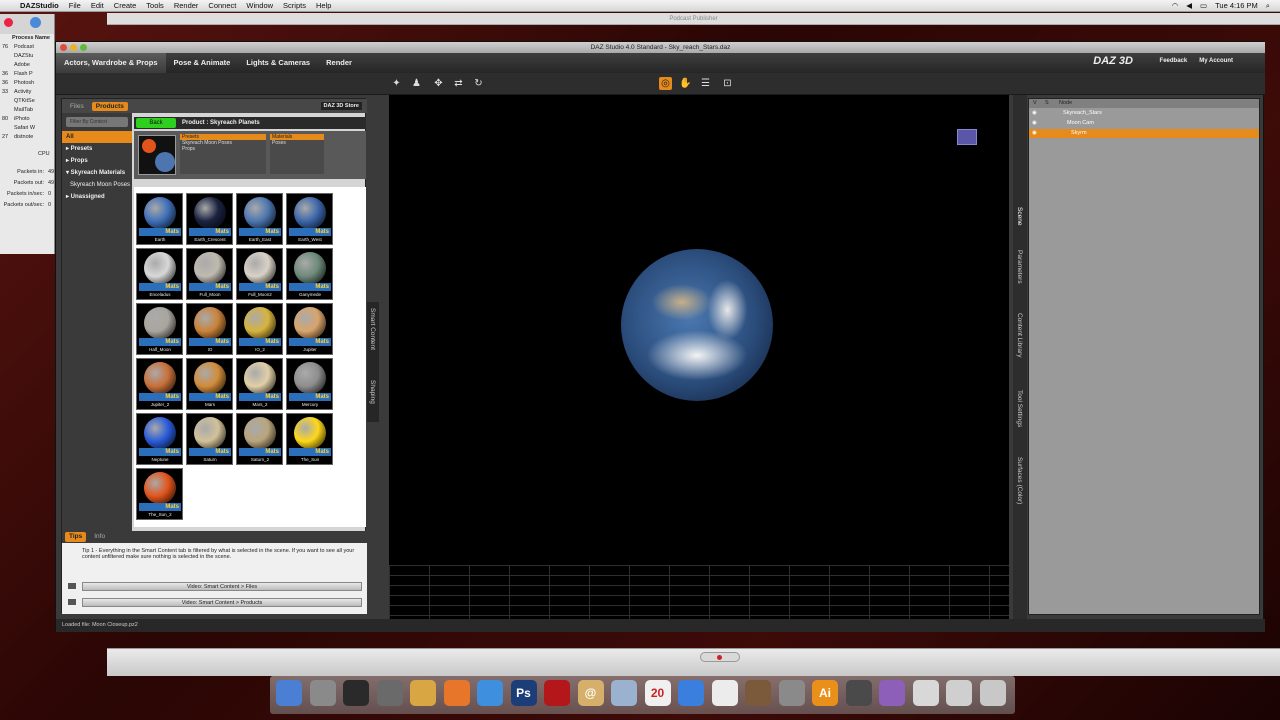 This screenshot has width=1280, height=720. Describe the element at coordinates (209, 274) in the screenshot. I see `content-tile: Mats Full_Moon` at that location.